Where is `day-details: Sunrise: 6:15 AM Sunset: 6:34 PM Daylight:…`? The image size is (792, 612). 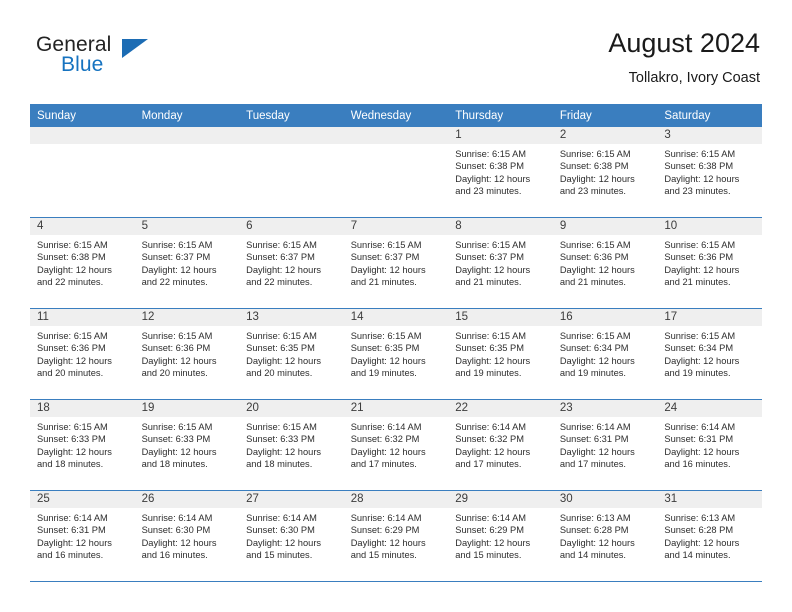 day-details: Sunrise: 6:15 AM Sunset: 6:34 PM Daylight:… is located at coordinates (605, 353).